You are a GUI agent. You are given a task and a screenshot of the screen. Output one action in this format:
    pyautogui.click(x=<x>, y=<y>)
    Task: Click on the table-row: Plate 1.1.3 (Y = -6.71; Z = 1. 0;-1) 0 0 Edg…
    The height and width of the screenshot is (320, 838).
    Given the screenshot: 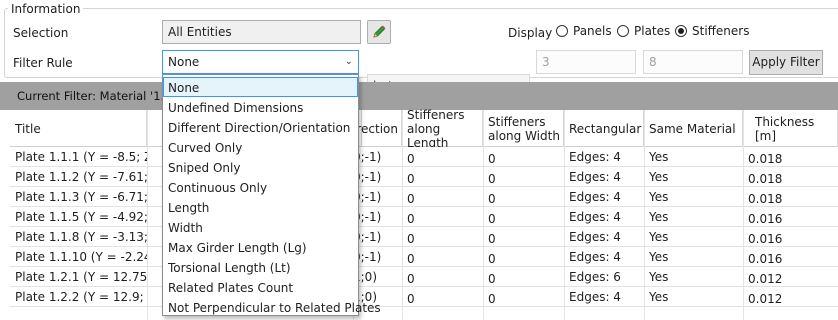 What is the action you would take?
    pyautogui.click(x=424, y=197)
    